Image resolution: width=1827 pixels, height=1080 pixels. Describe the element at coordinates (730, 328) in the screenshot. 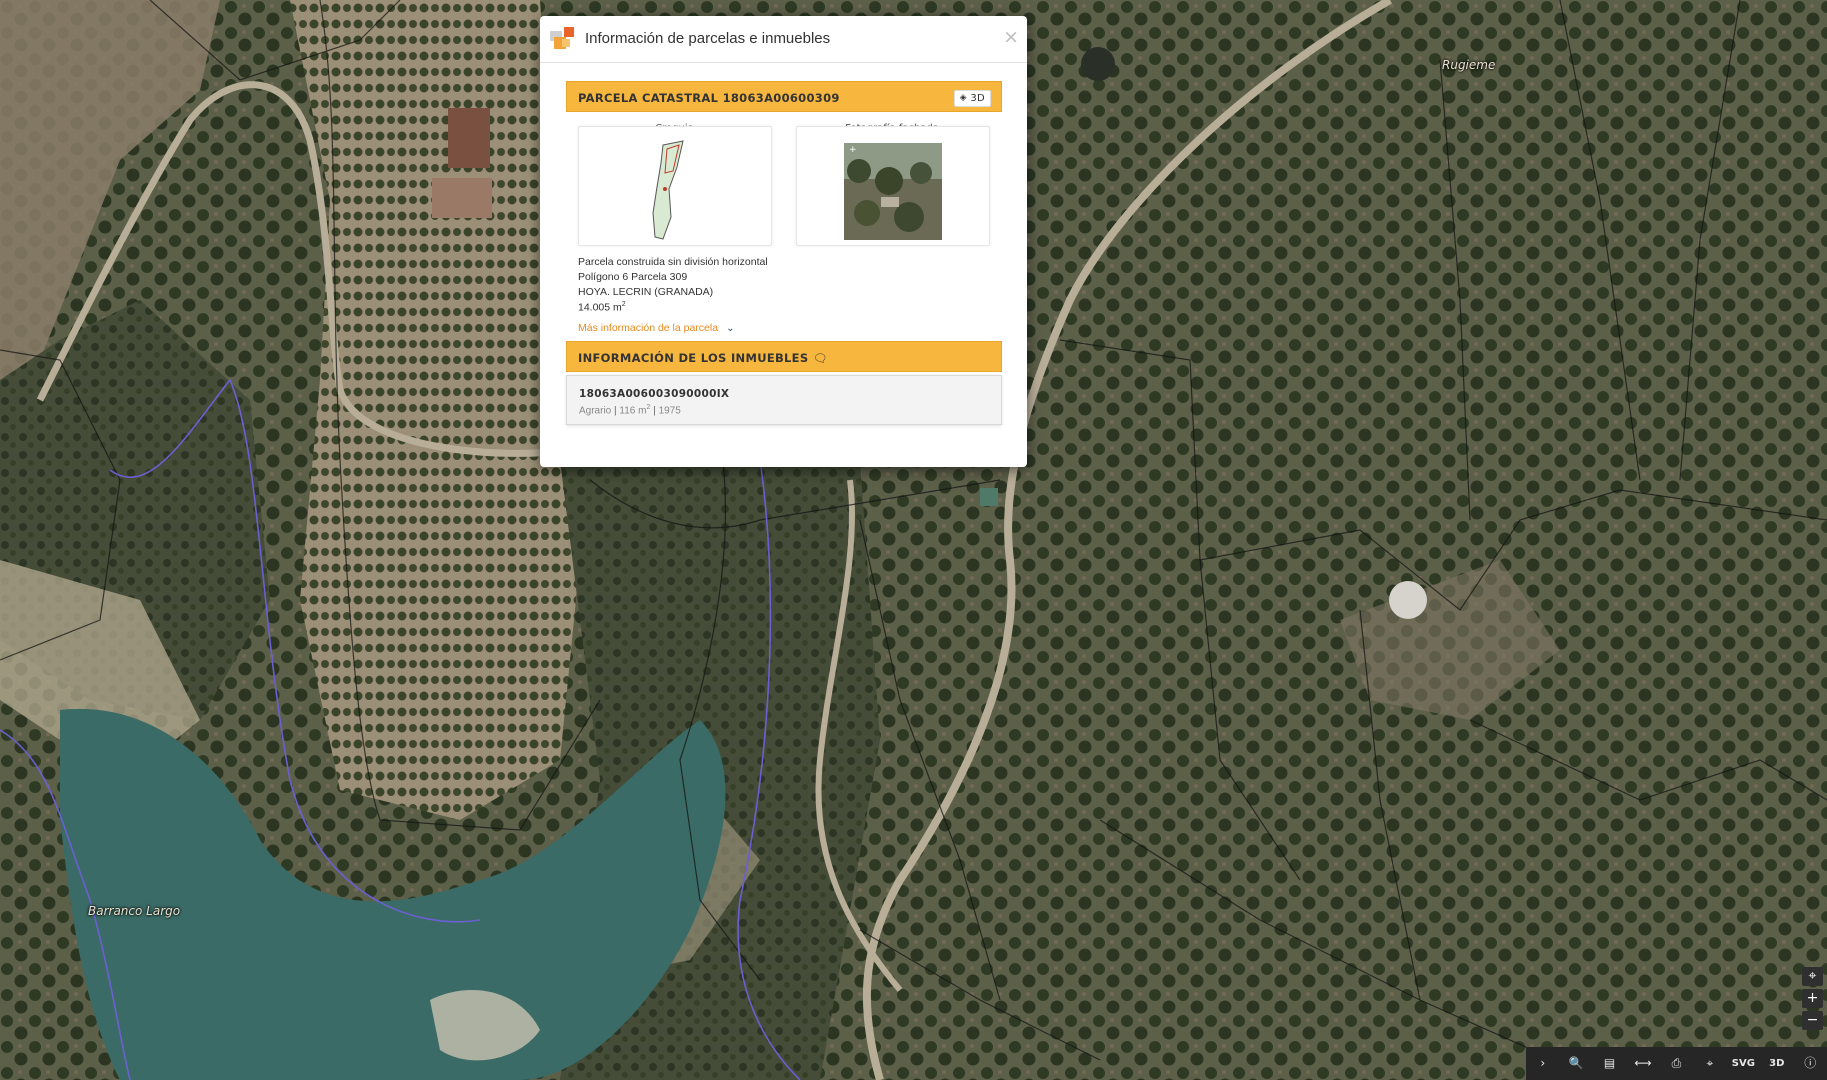

I see `chevron-down-icon: ⌄` at that location.